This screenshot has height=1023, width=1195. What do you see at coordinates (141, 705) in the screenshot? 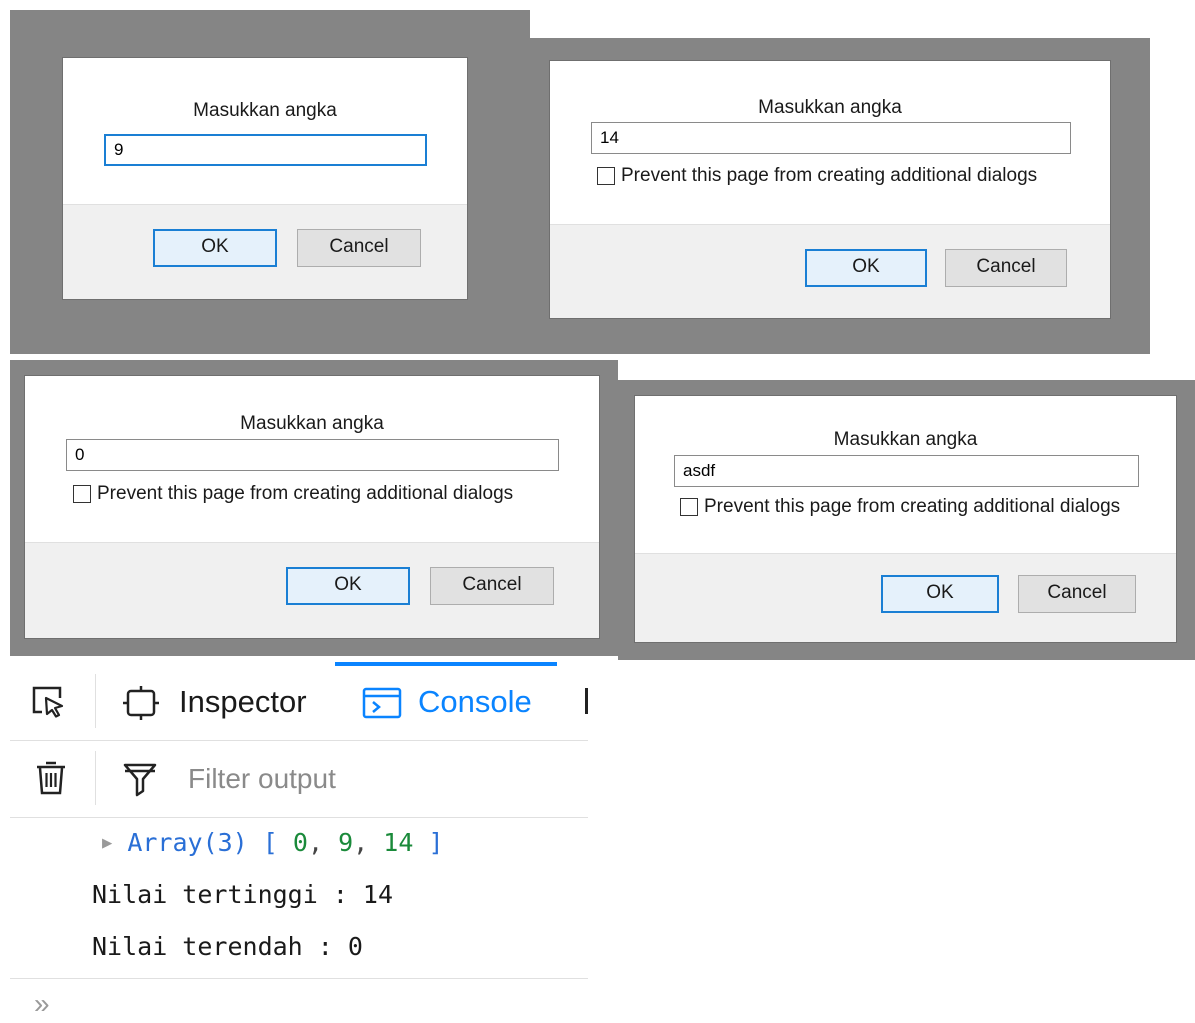
I see `inspector-frame-icon` at bounding box center [141, 705].